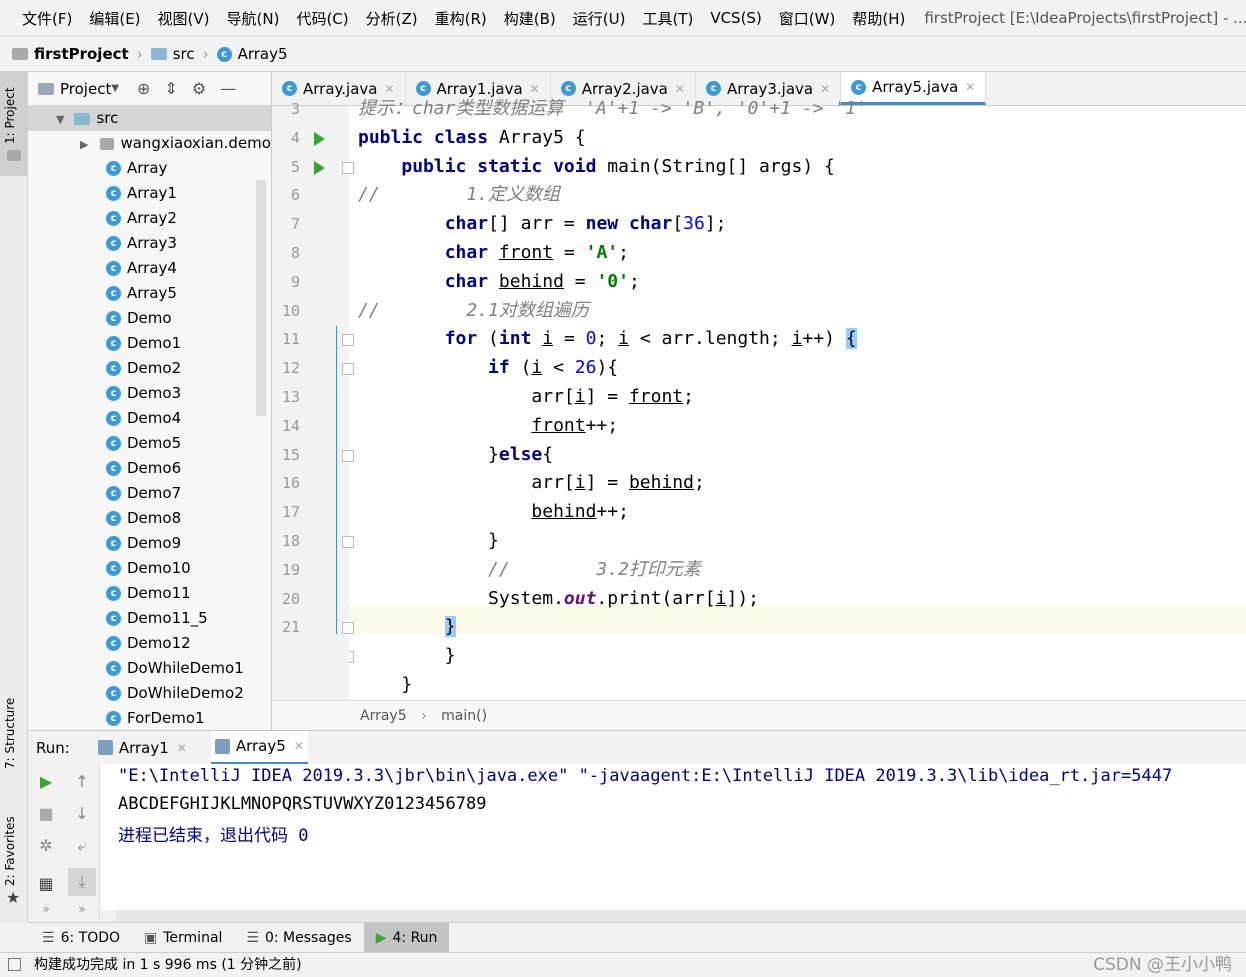  What do you see at coordinates (149, 543) in the screenshot?
I see `tree-file-item: c Demo9` at bounding box center [149, 543].